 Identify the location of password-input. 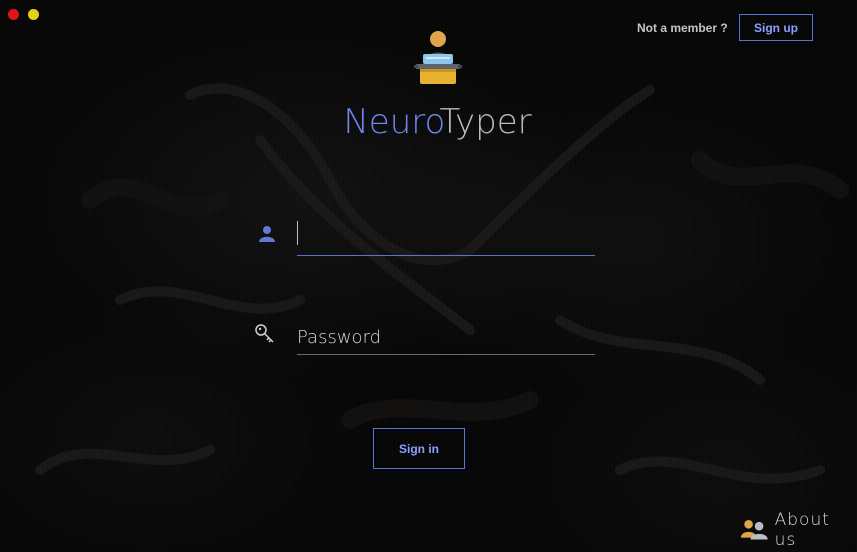
(446, 338).